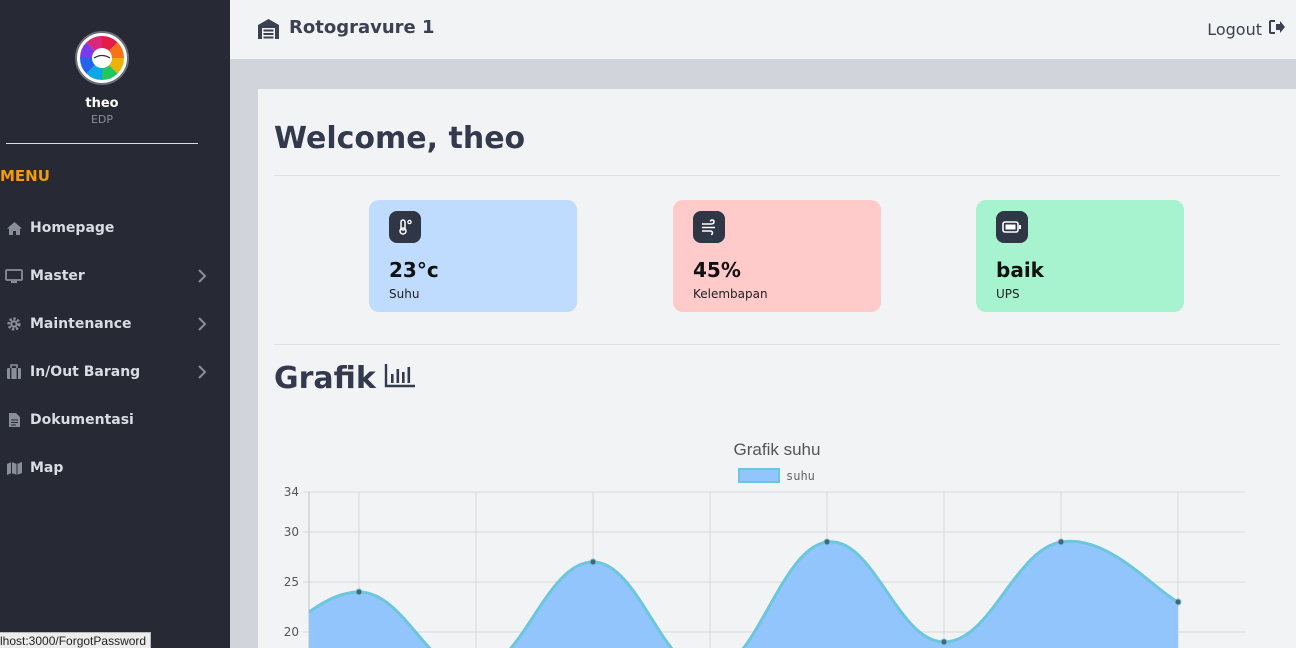  I want to click on card-label: UPS, so click(1008, 294).